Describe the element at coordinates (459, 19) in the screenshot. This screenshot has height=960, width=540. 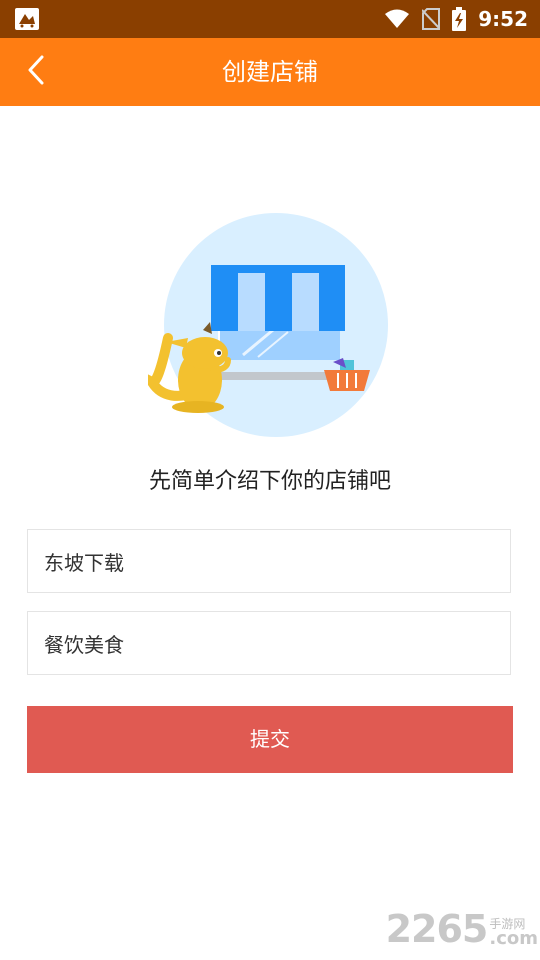
I see `battery-charging-icon` at that location.